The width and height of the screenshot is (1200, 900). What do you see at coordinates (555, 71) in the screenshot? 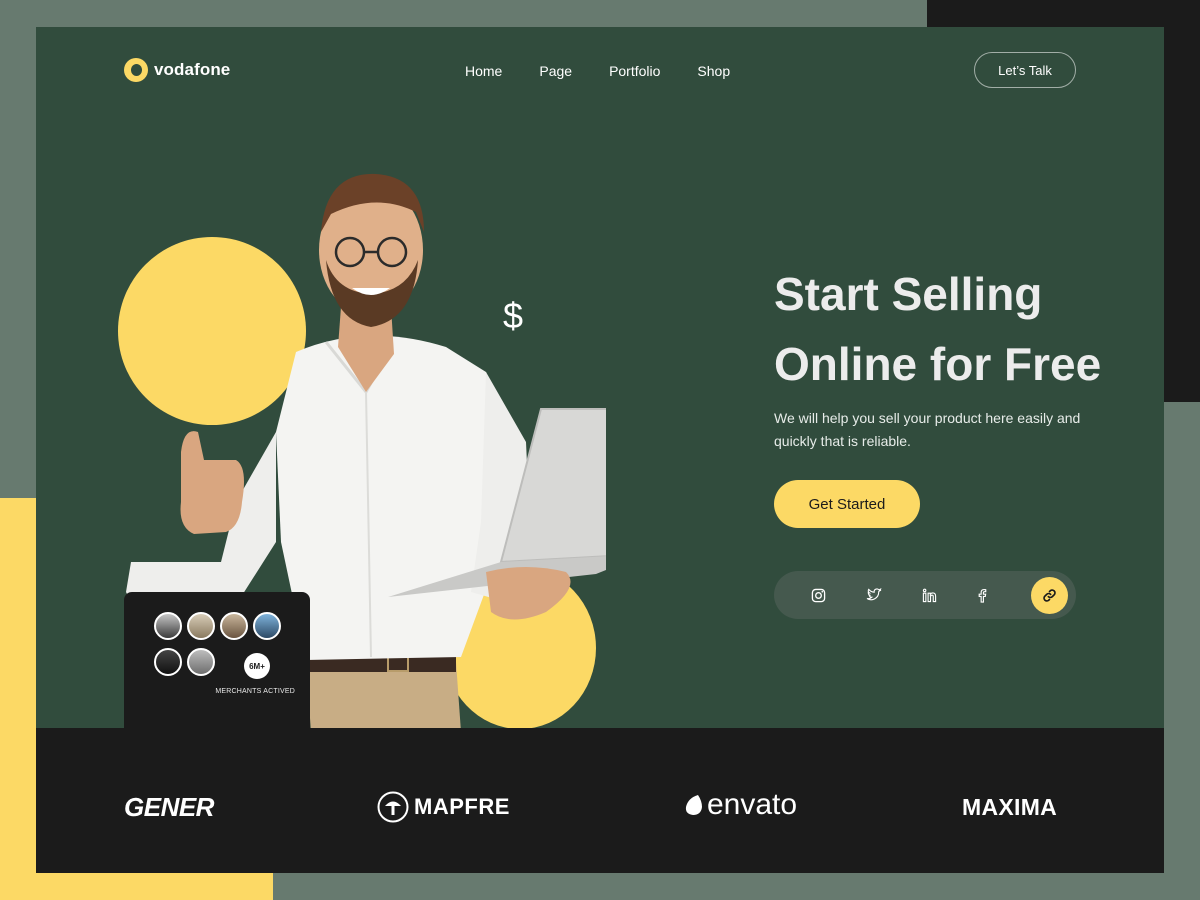
I see `nav-page: Page` at bounding box center [555, 71].